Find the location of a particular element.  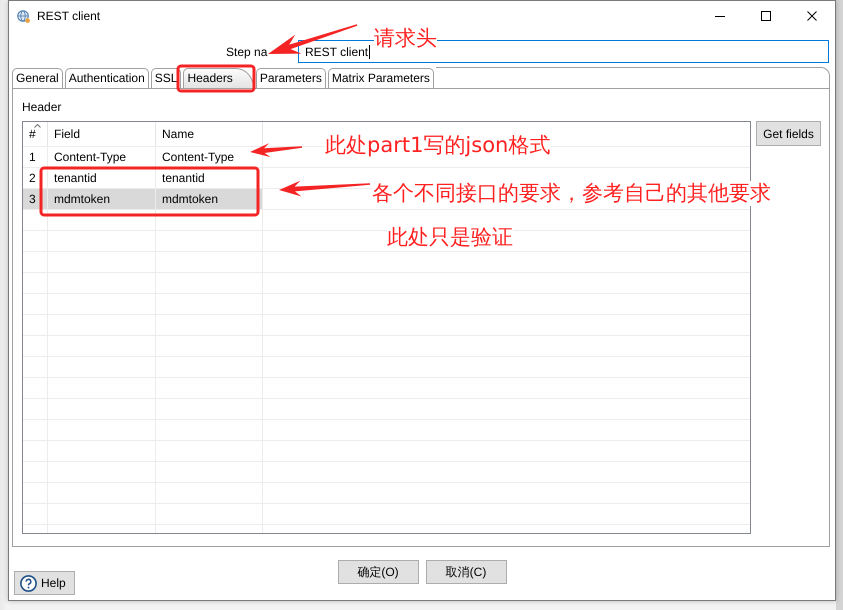

globe-icon is located at coordinates (23, 16).